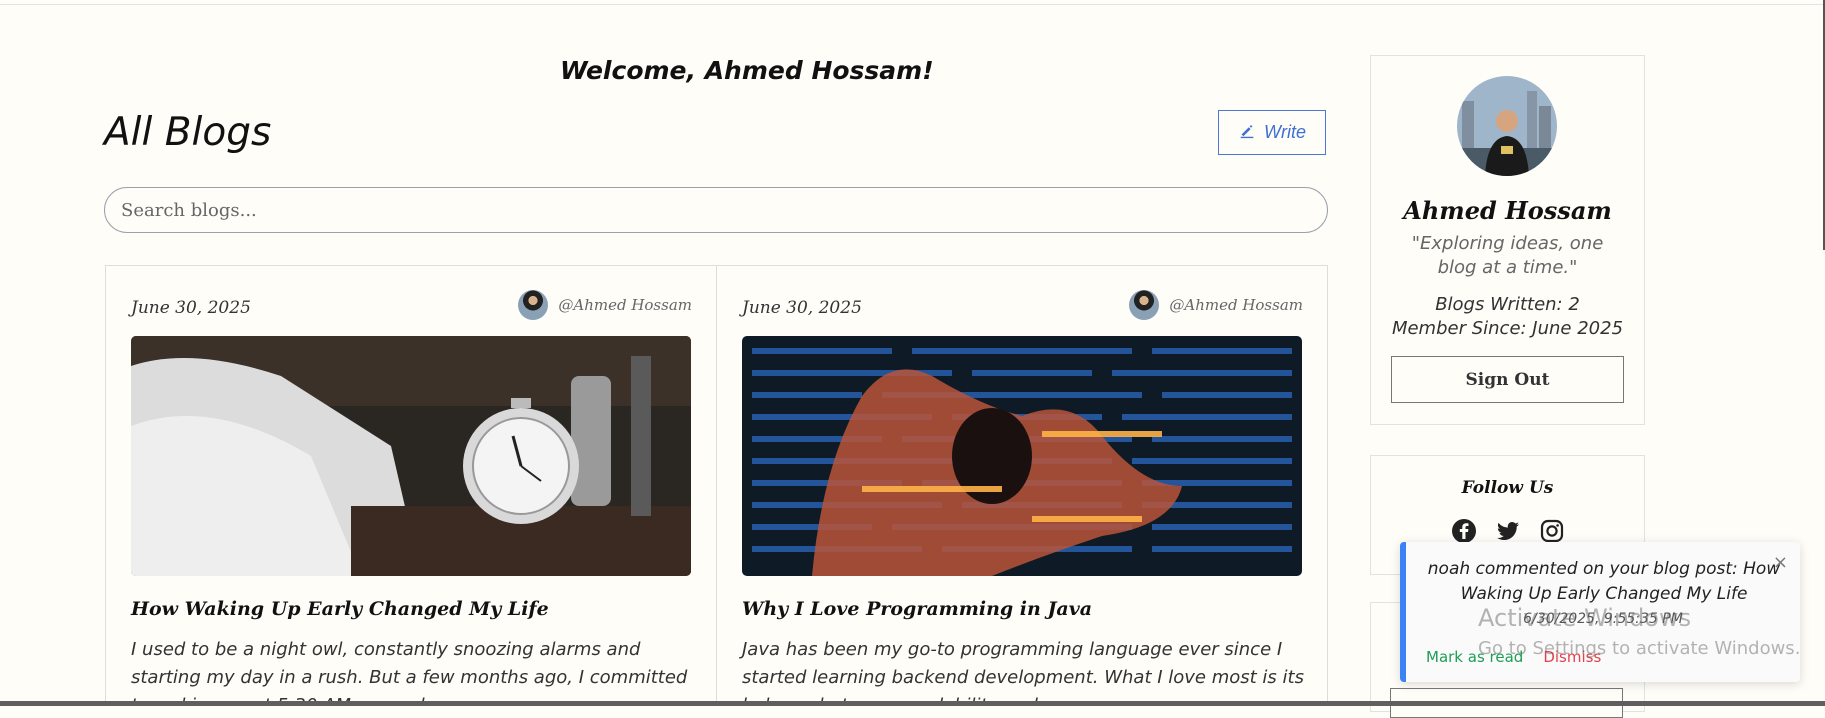  Describe the element at coordinates (411, 456) in the screenshot. I see `alarm-clock-bedside-image` at that location.